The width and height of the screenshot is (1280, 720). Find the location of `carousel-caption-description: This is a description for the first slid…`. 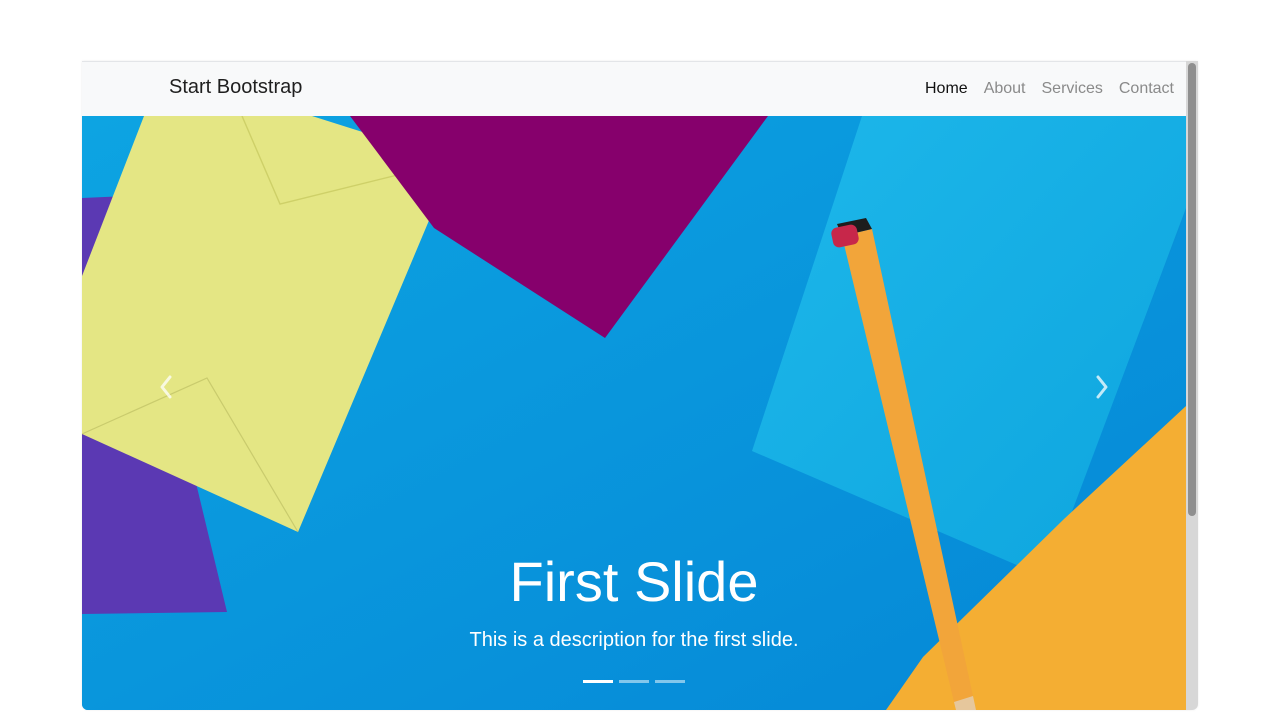

carousel-caption-description: This is a description for the first slid… is located at coordinates (634, 640).